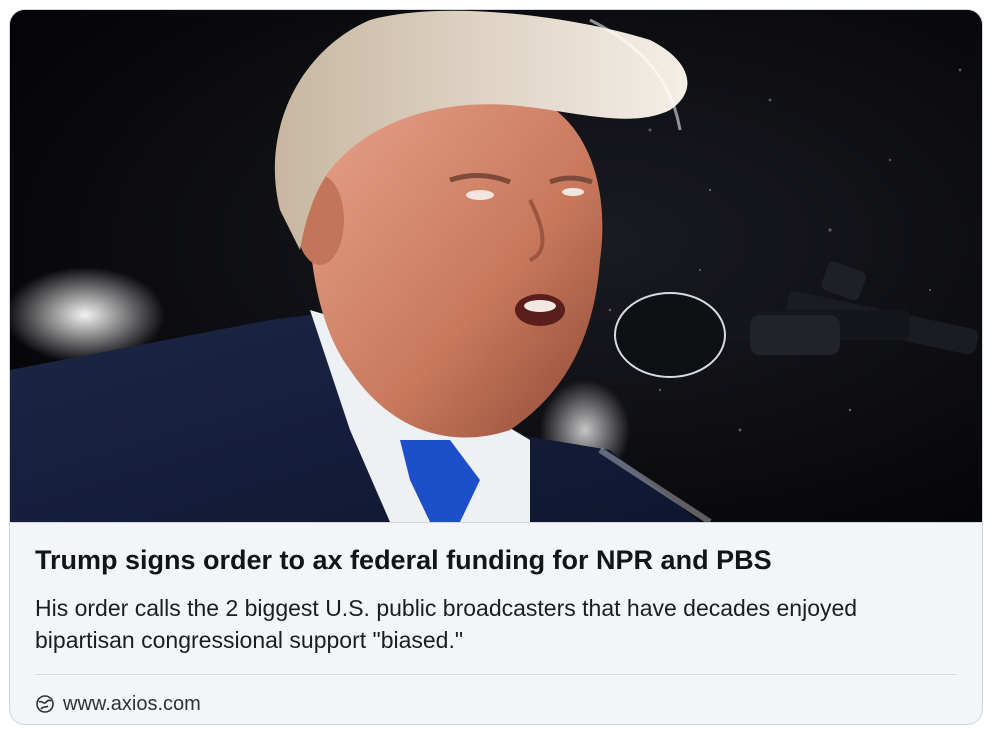  Describe the element at coordinates (45, 704) in the screenshot. I see `globe-icon` at that location.